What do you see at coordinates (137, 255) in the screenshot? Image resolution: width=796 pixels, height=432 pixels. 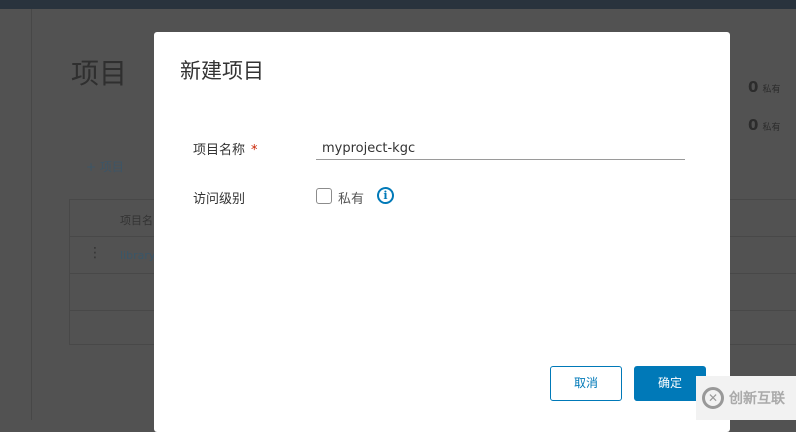 I see `project-link: library` at bounding box center [137, 255].